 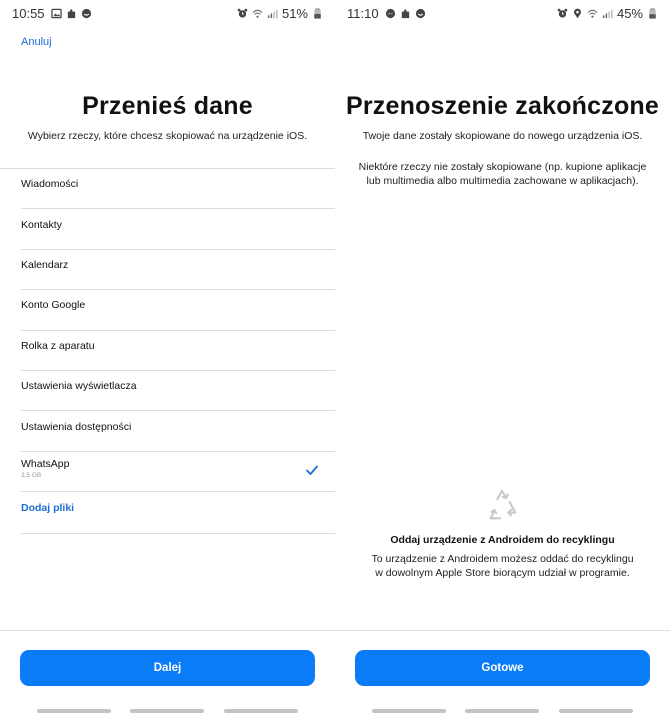 I want to click on status-time: 11:10, so click(x=363, y=13).